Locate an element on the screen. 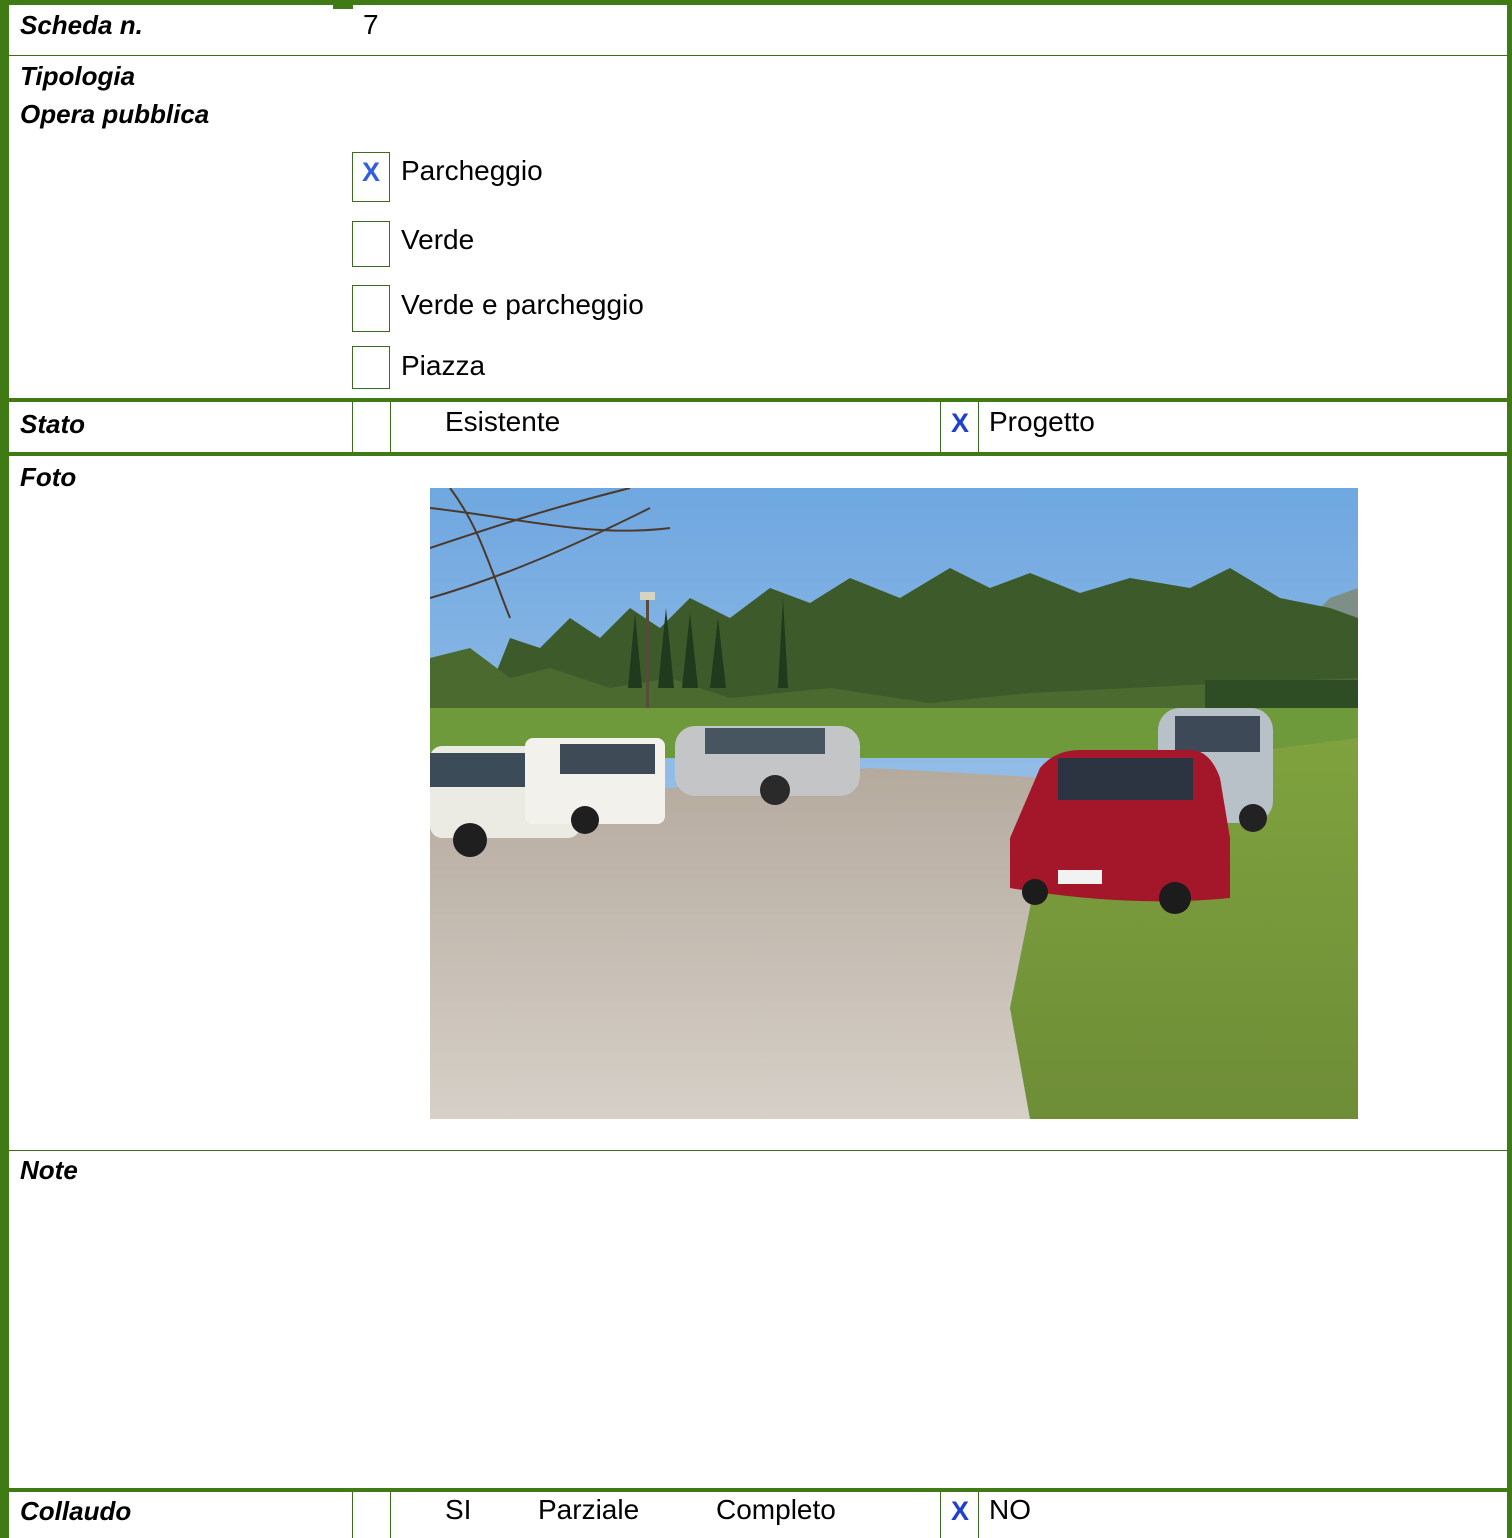 The width and height of the screenshot is (1512, 1538). verde-e-parcheggio-label: Verde e parcheggio is located at coordinates (522, 304).